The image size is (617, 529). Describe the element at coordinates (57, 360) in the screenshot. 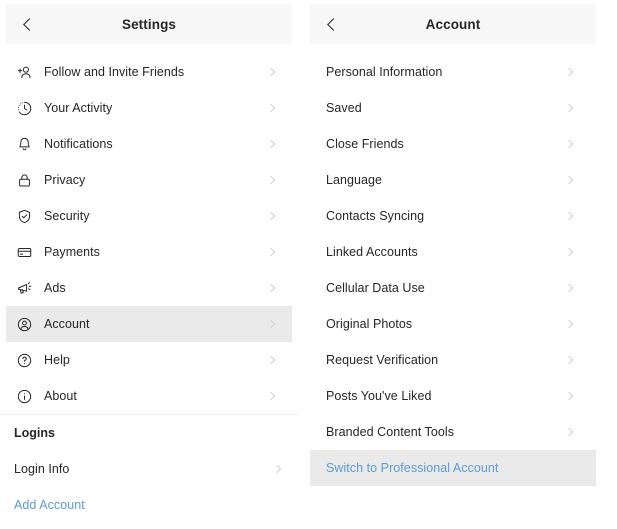

I see `settings-item-label: Help` at that location.